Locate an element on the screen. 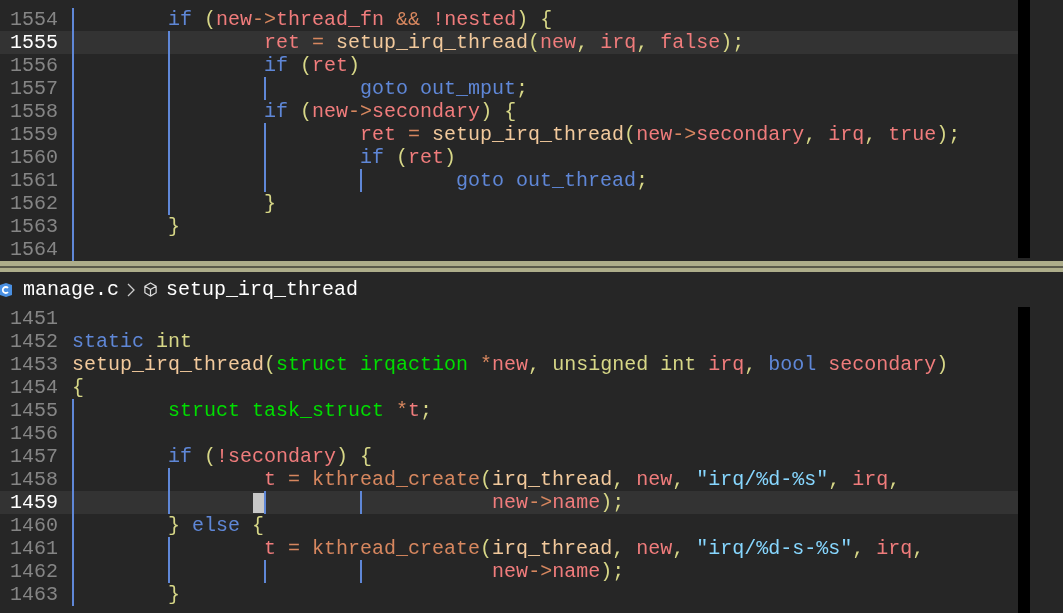 This screenshot has width=1063, height=613. line-number: 1555 is located at coordinates (33, 42).